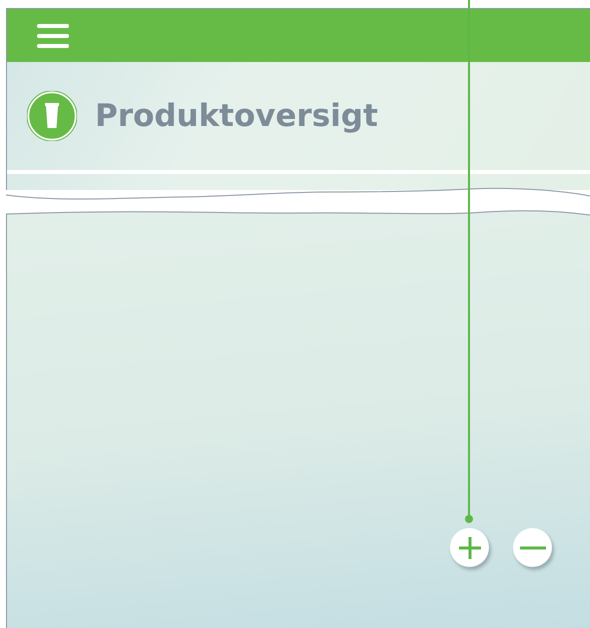 This screenshot has height=628, width=590. What do you see at coordinates (236, 116) in the screenshot?
I see `page-title: Produktoversigt` at bounding box center [236, 116].